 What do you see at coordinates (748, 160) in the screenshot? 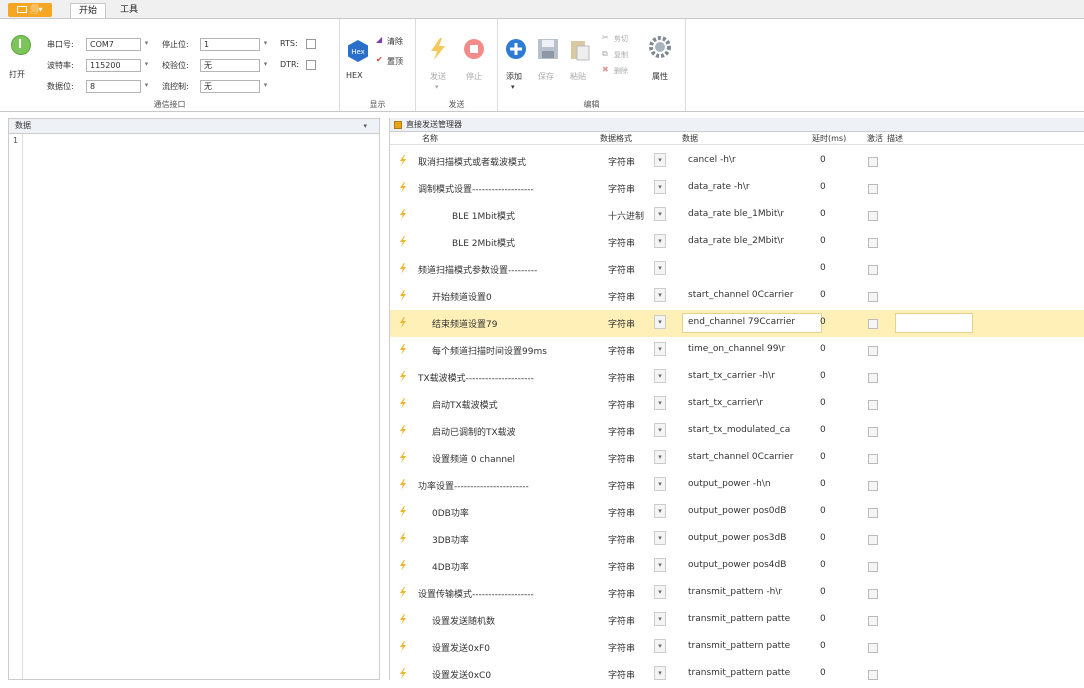
I see `row-data: cancel -h\r` at bounding box center [748, 160].